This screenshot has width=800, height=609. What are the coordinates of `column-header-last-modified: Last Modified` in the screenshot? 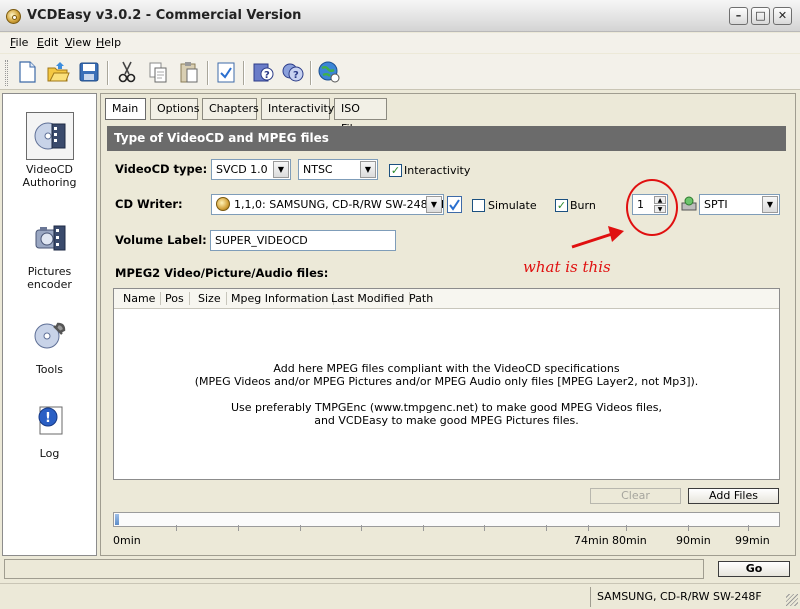 It's located at (368, 298).